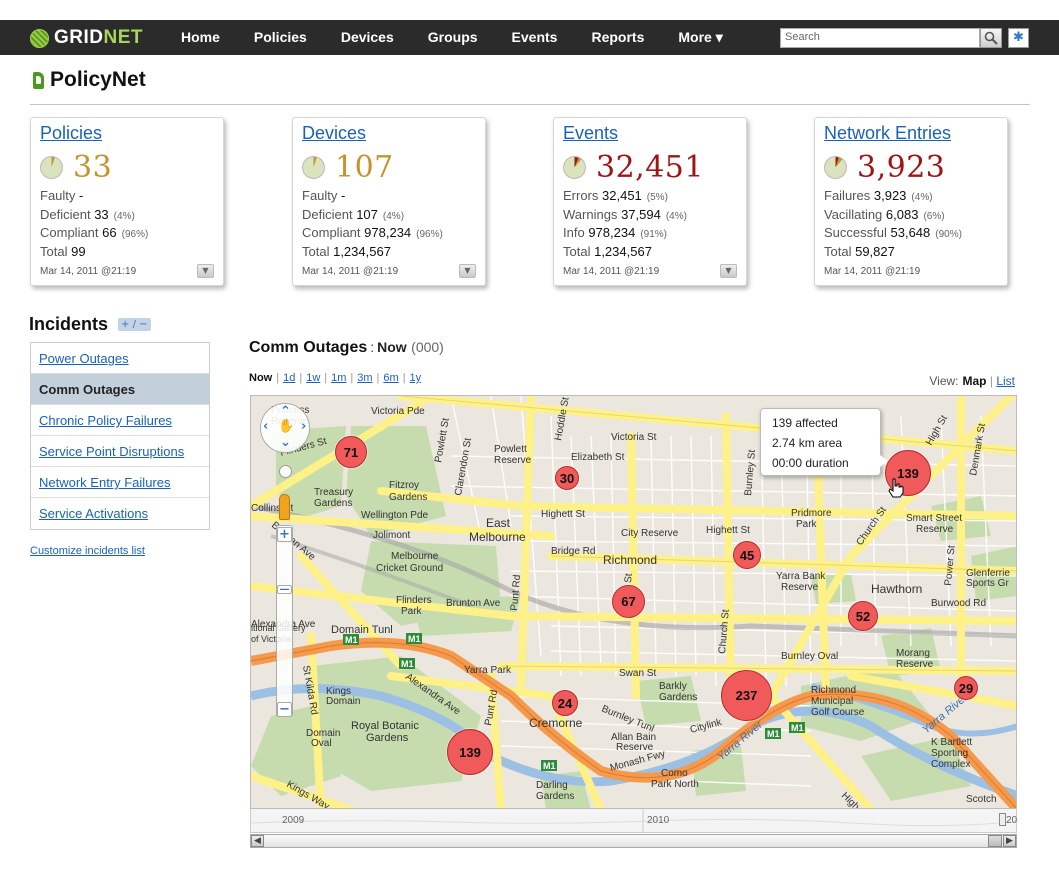 This screenshot has height=876, width=1059. I want to click on timeframe-now: Now, so click(260, 378).